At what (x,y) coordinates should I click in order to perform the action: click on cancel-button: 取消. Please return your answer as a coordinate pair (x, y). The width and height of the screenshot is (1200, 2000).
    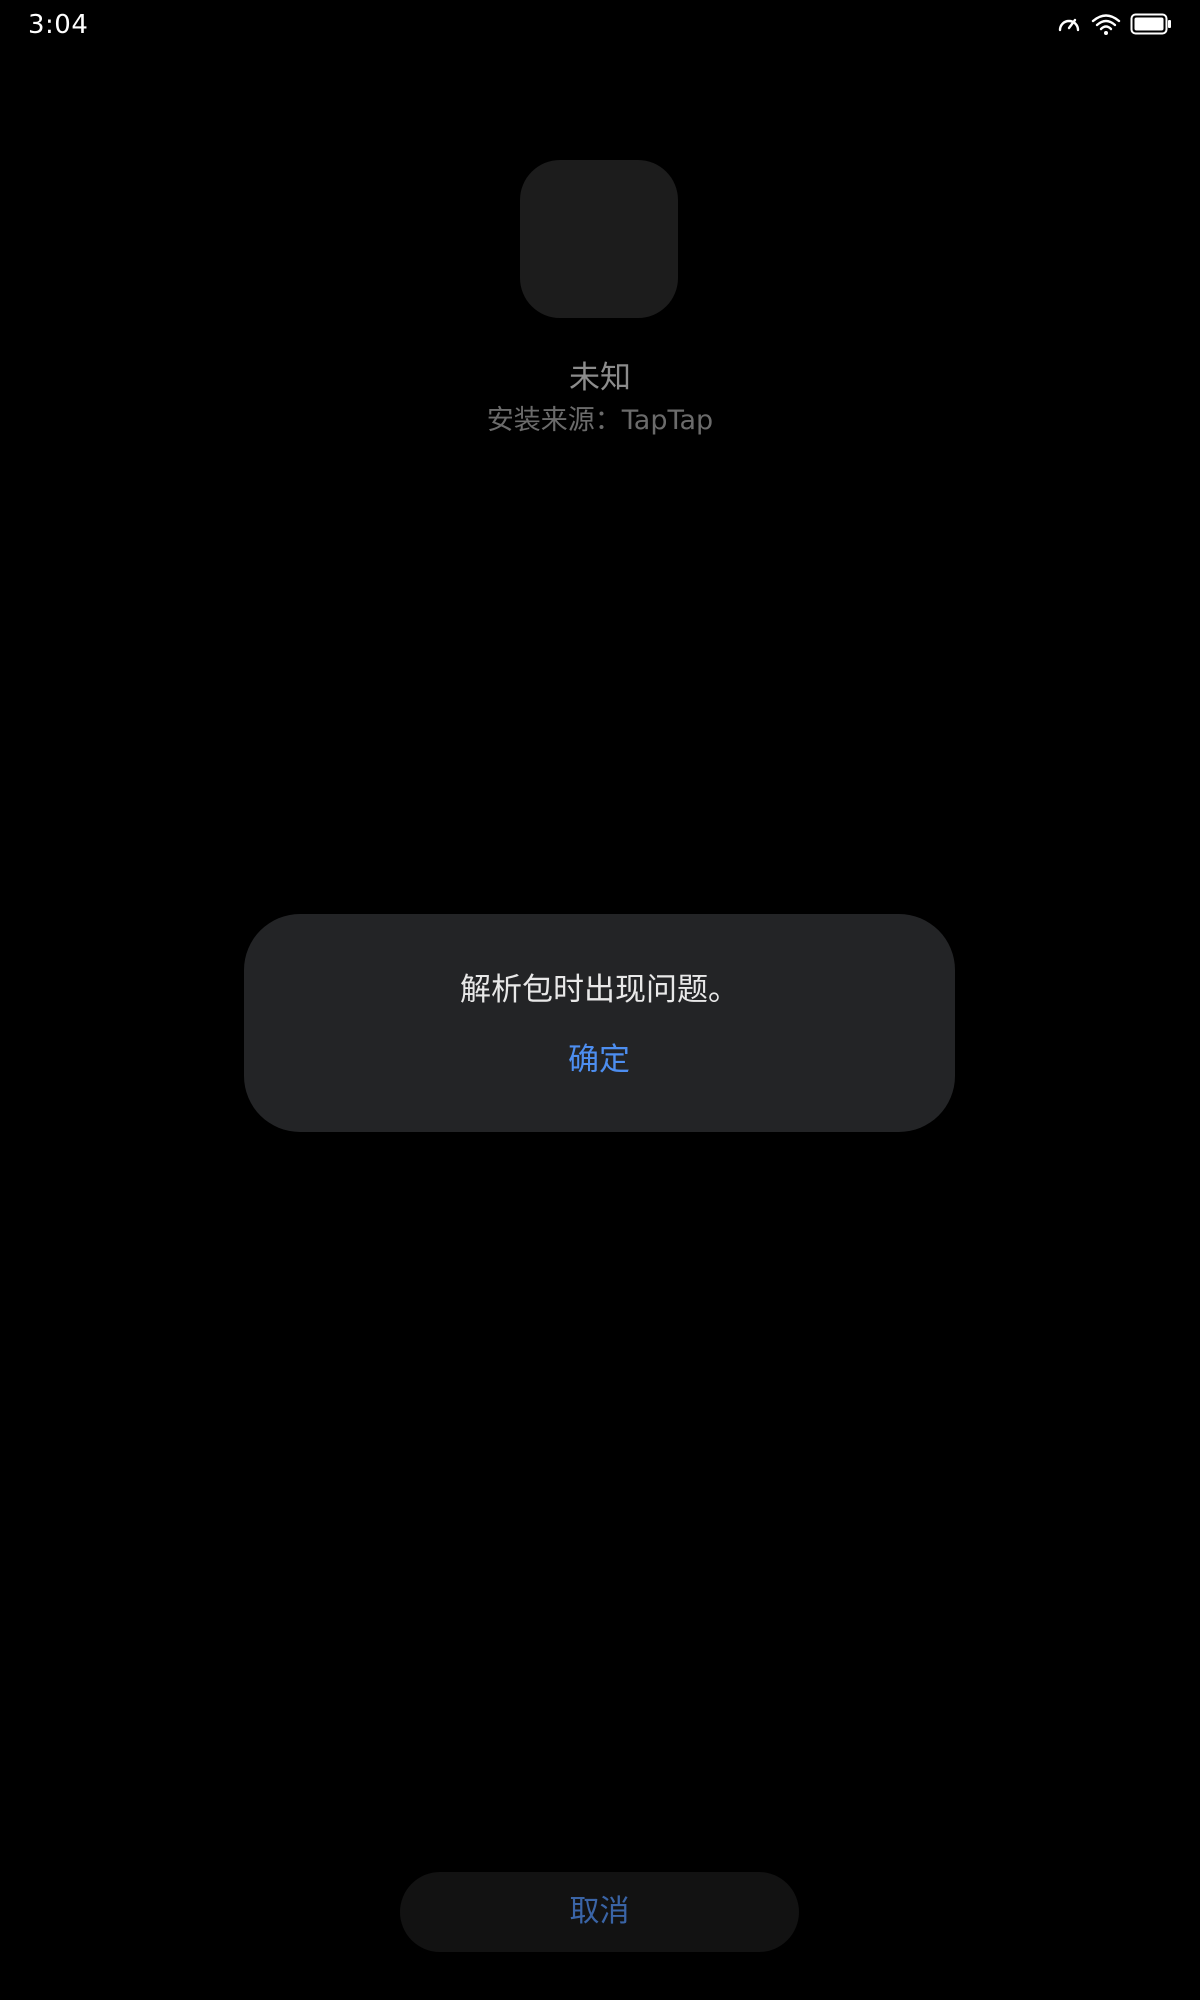
    Looking at the image, I should click on (599, 1912).